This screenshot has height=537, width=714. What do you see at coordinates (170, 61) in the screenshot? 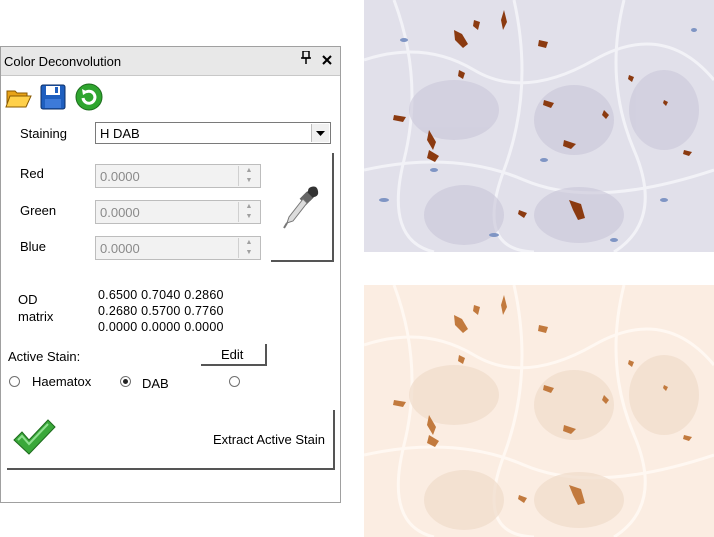
I see `panel-titlebar: Color Deconvolution` at bounding box center [170, 61].